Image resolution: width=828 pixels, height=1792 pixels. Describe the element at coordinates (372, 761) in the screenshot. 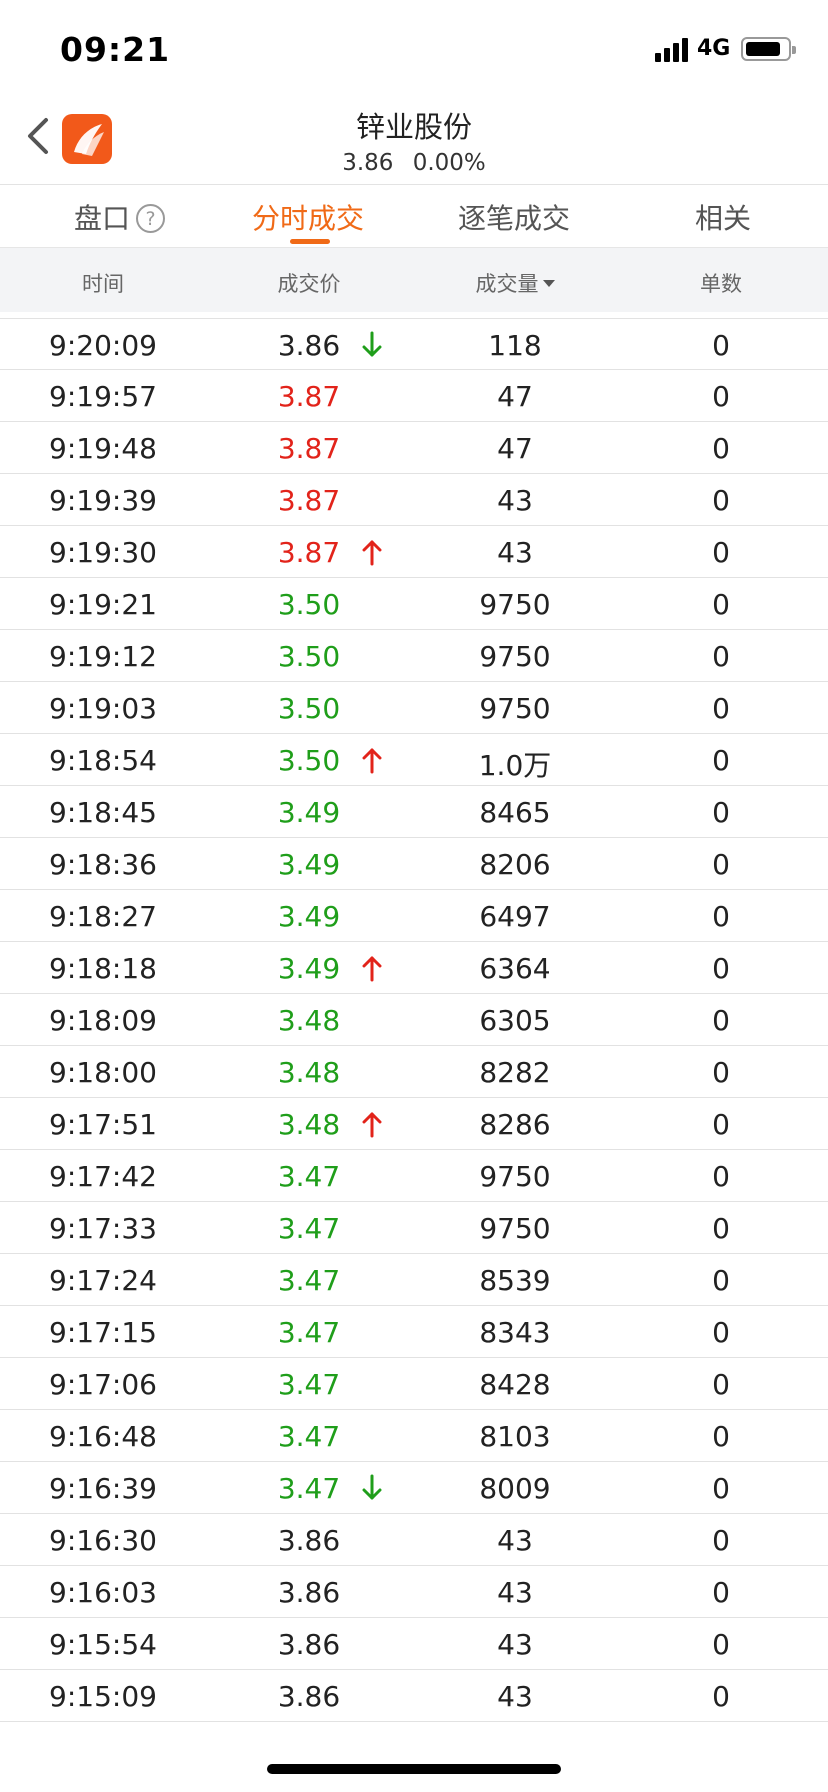

I see `arrow-up-icon` at that location.